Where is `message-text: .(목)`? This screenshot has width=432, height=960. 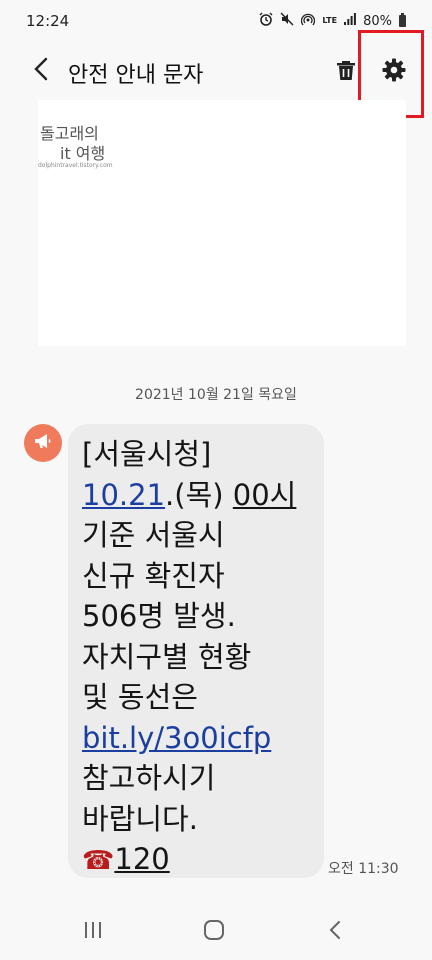 message-text: .(목) is located at coordinates (199, 494).